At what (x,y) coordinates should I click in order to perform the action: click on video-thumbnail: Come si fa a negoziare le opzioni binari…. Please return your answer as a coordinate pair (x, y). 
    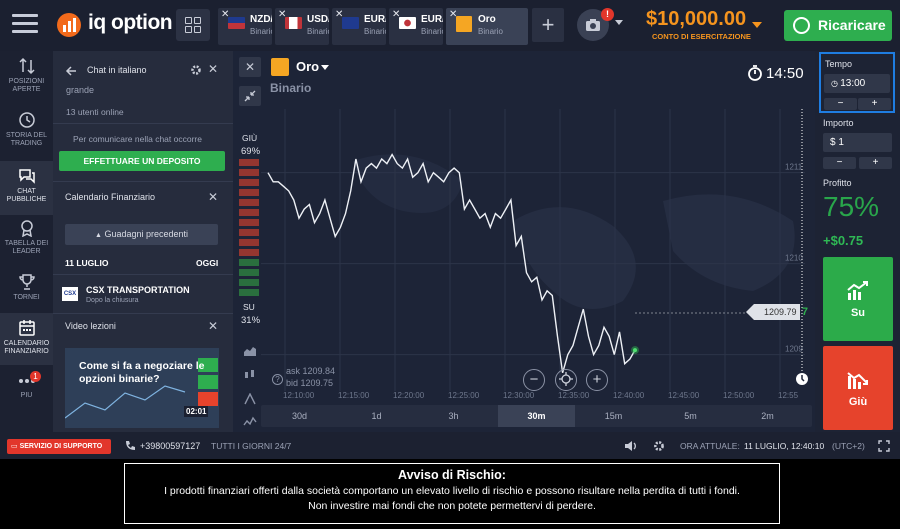
    Looking at the image, I should click on (142, 388).